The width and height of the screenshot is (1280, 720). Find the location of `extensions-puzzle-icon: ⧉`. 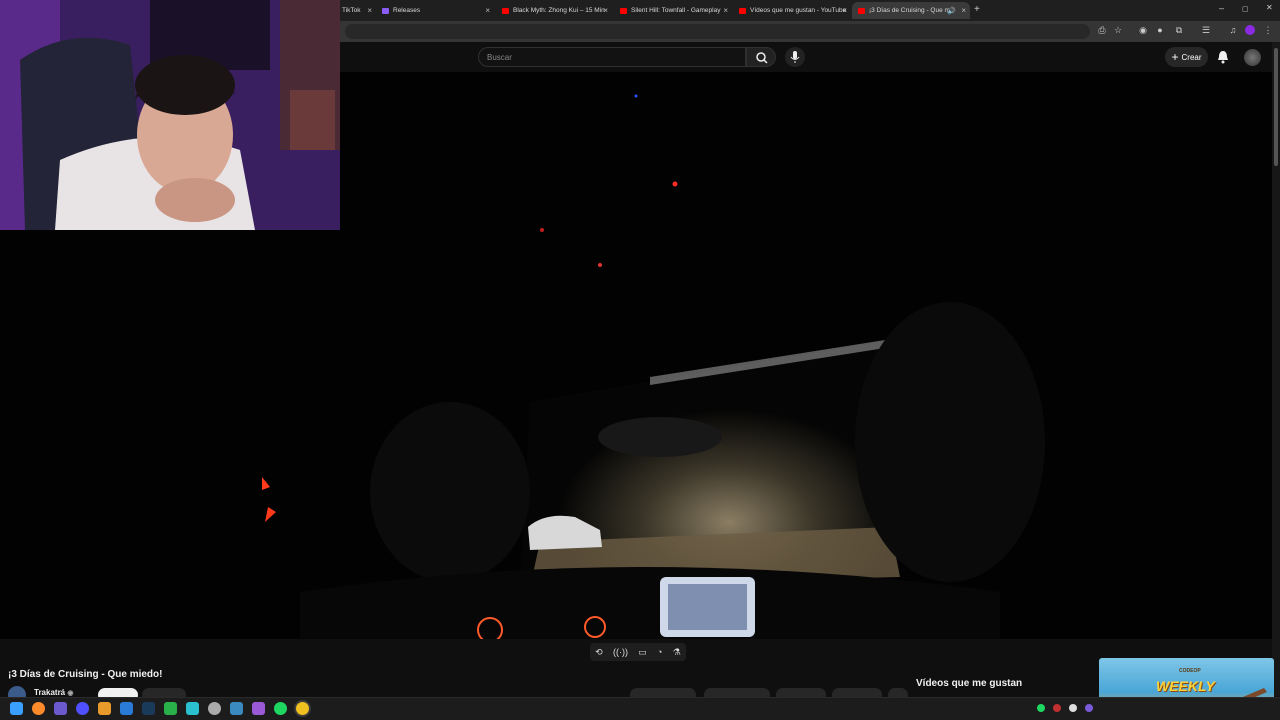

extensions-puzzle-icon: ⧉ is located at coordinates (1179, 30).